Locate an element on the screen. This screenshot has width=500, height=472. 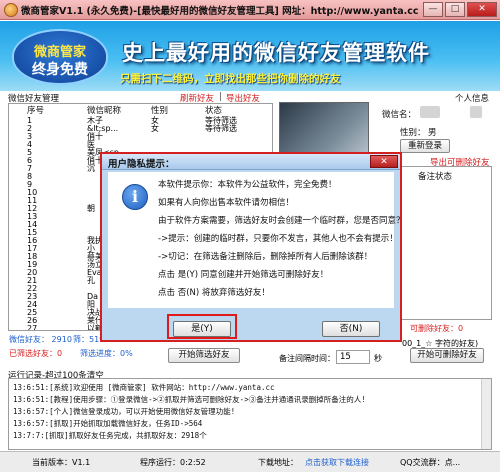
runtime-text: 程序运行：0:2:52 is located at coordinates (173, 462).